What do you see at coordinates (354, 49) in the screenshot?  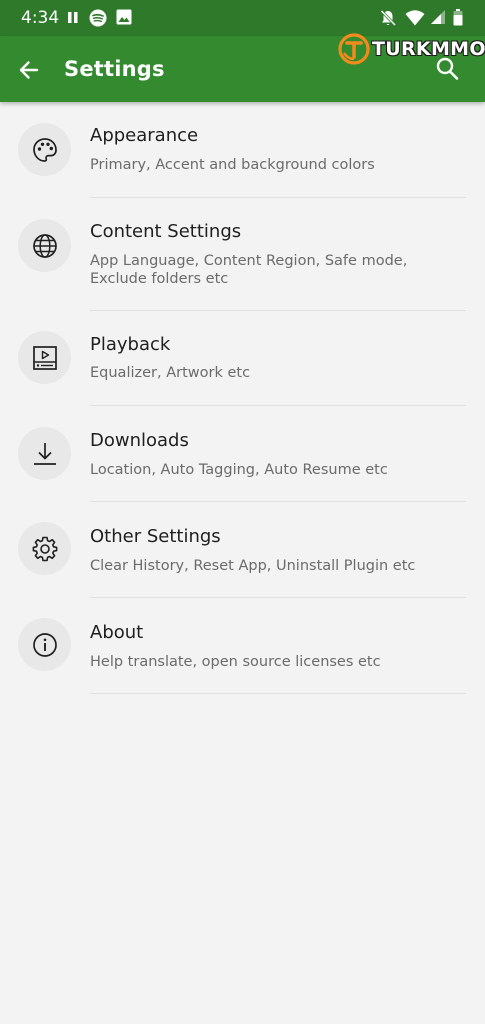 I see `logo-mark-icon` at bounding box center [354, 49].